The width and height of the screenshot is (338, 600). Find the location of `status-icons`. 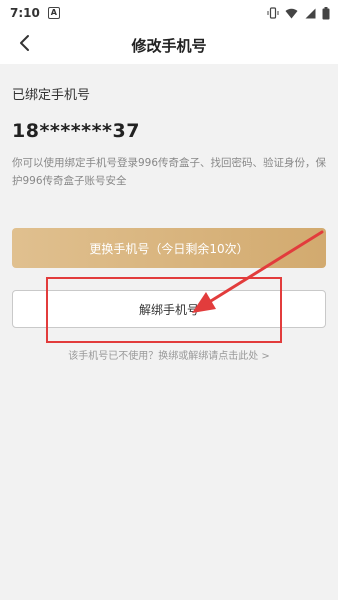

status-icons is located at coordinates (298, 13).